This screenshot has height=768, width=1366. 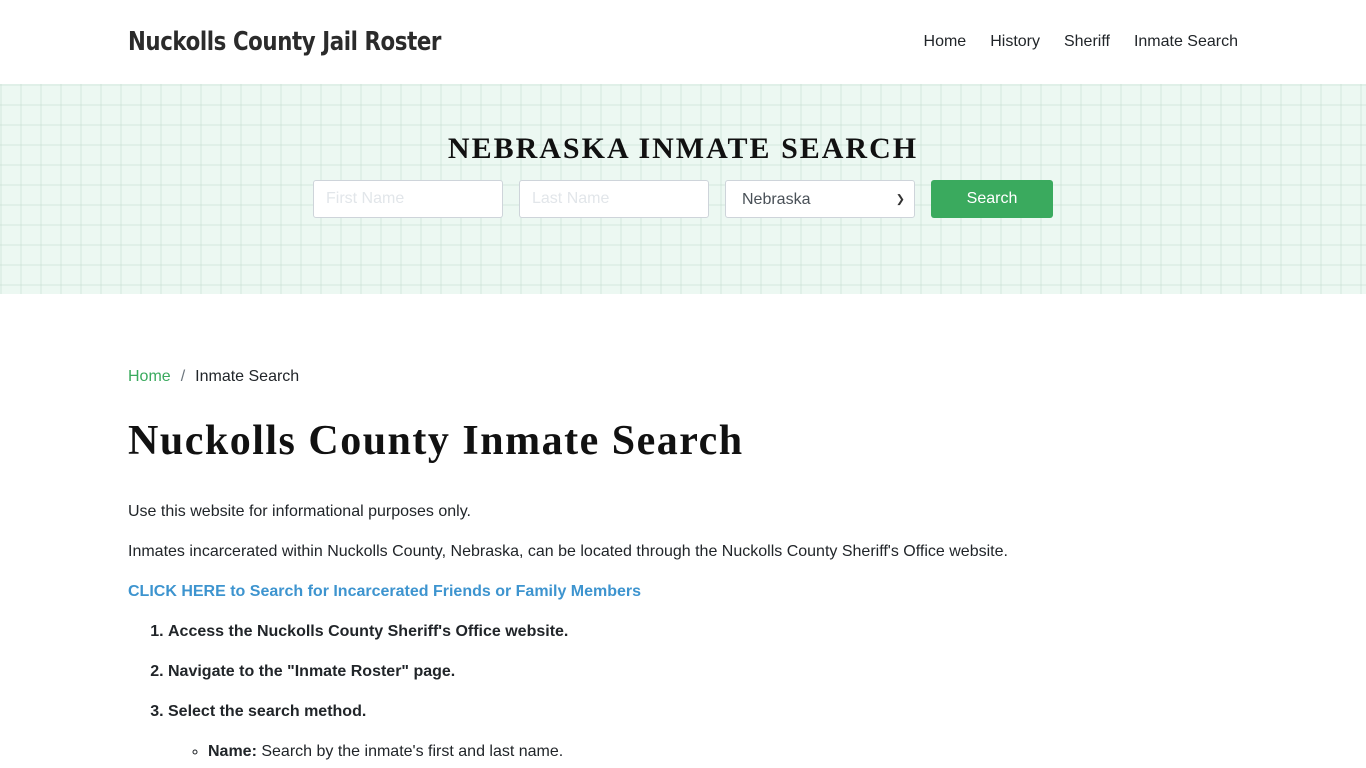 What do you see at coordinates (149, 377) in the screenshot?
I see `breadcrumb-home: Home` at bounding box center [149, 377].